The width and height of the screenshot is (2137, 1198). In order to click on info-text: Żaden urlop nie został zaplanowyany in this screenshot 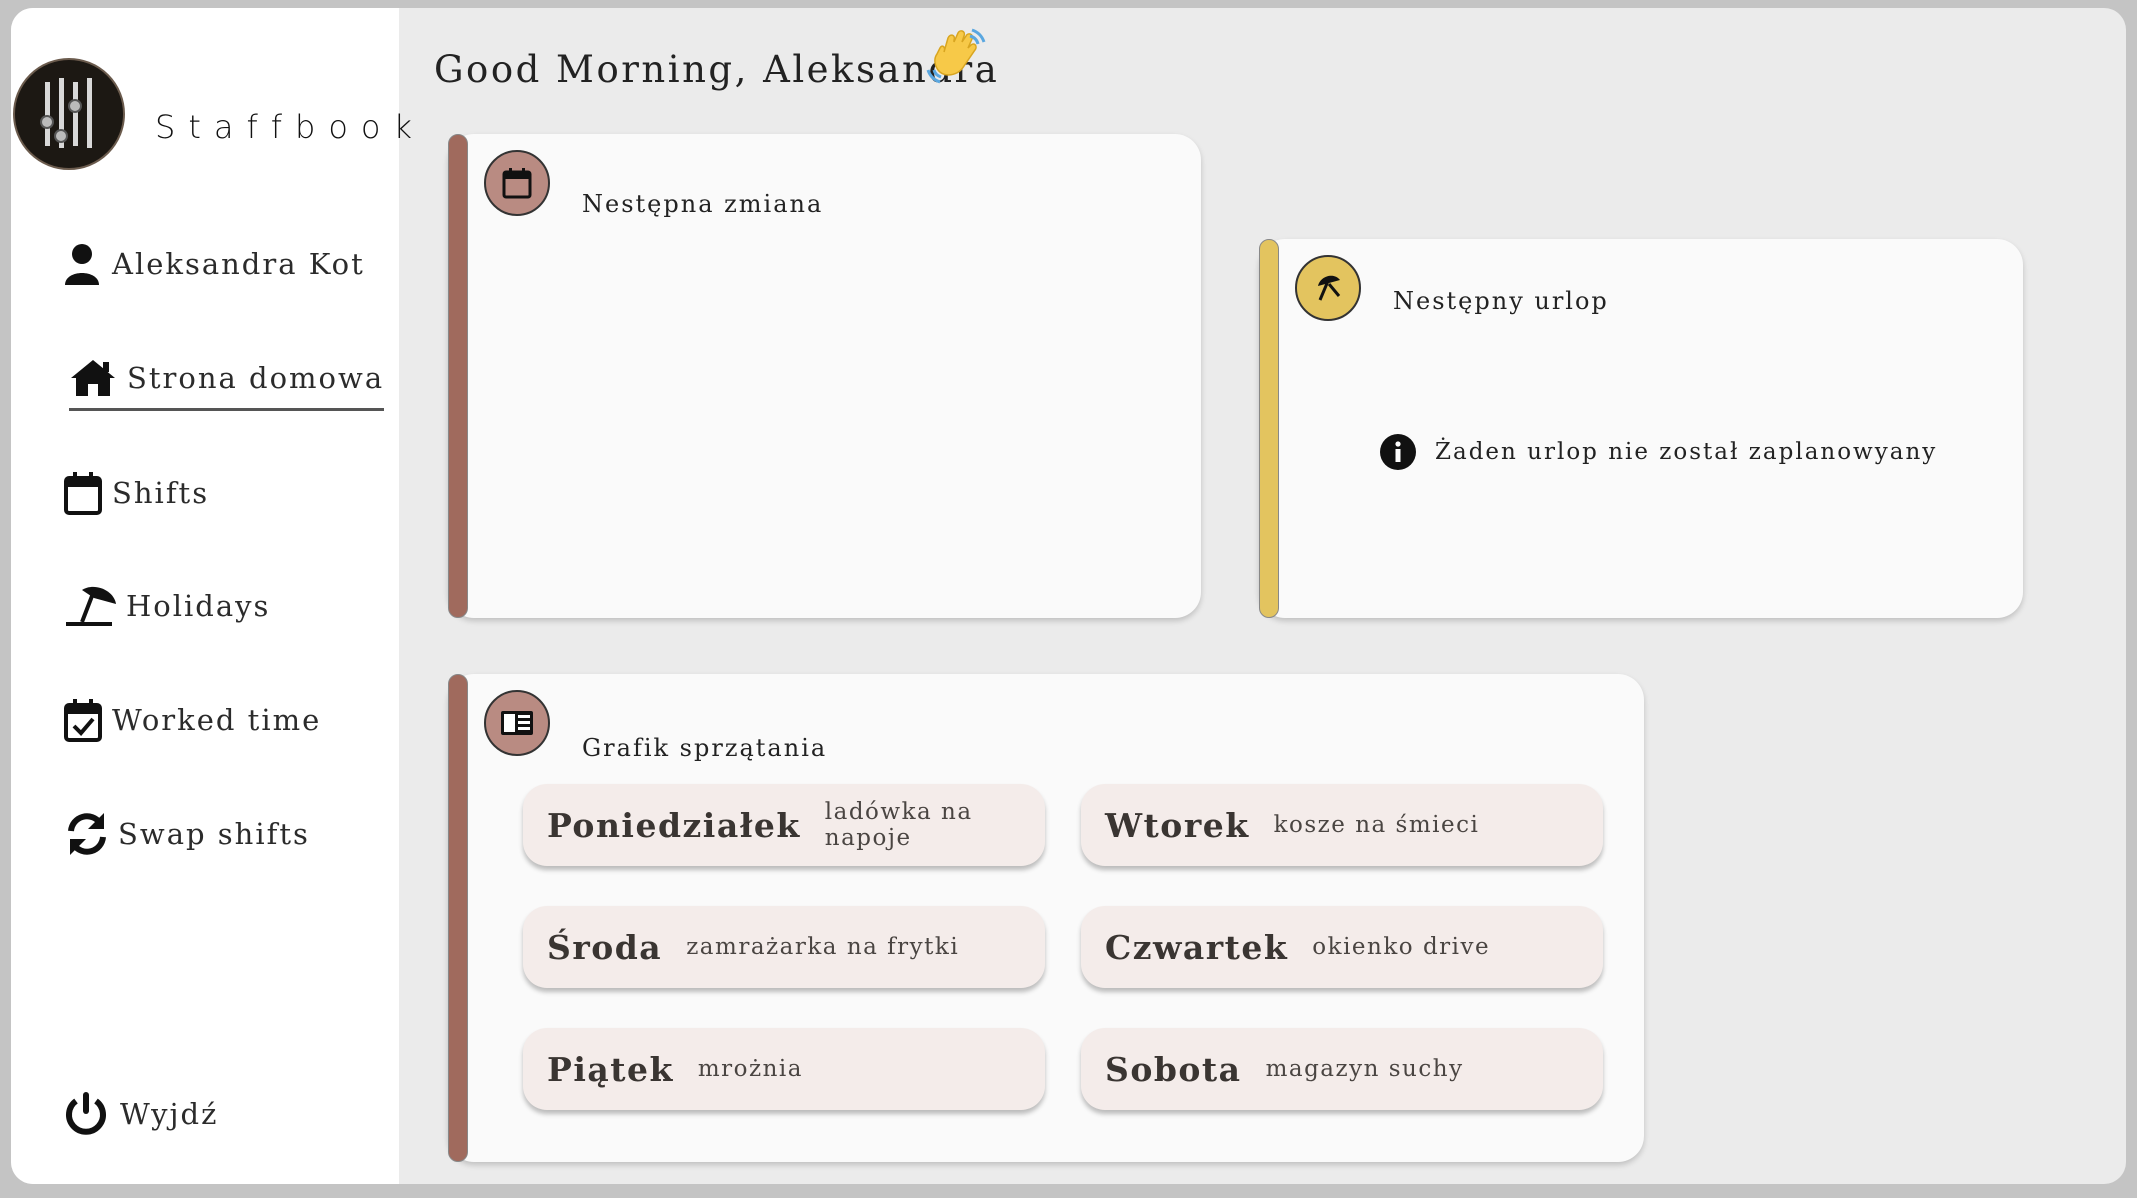, I will do `click(1686, 452)`.